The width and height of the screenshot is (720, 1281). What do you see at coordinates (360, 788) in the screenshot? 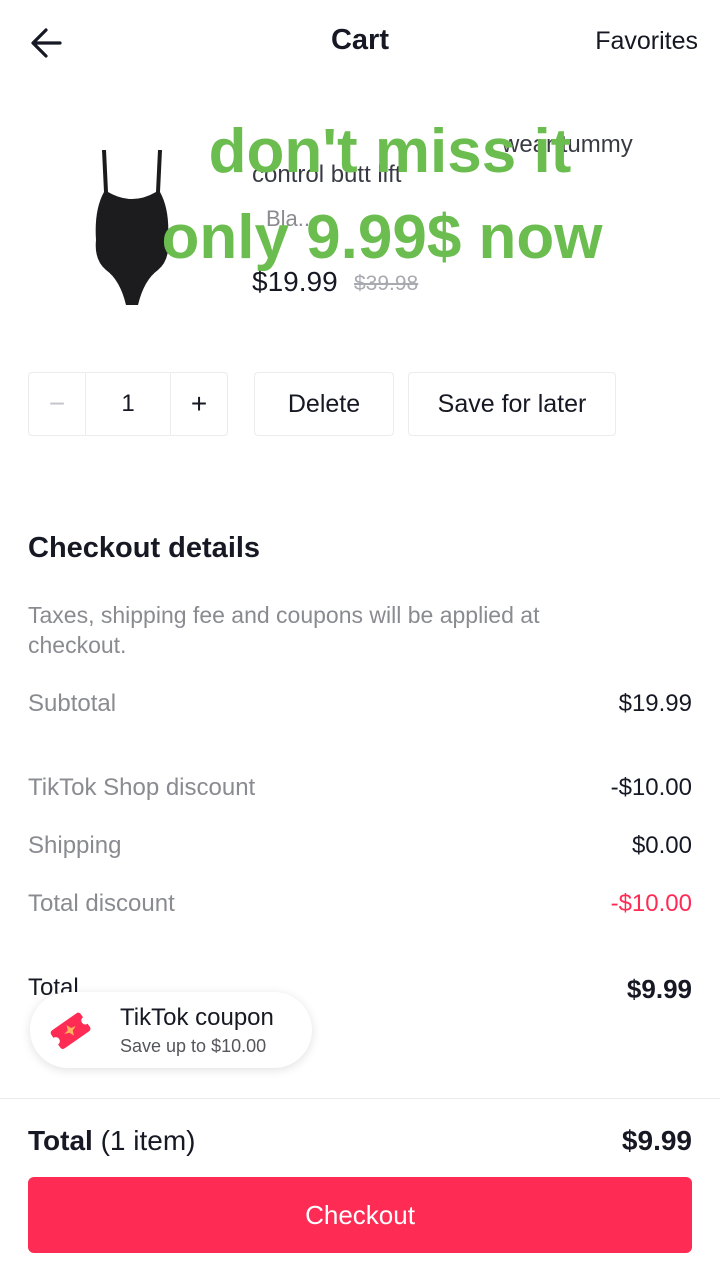
I see `shop-discount-row: TikTok Shop discount -$10.00` at bounding box center [360, 788].